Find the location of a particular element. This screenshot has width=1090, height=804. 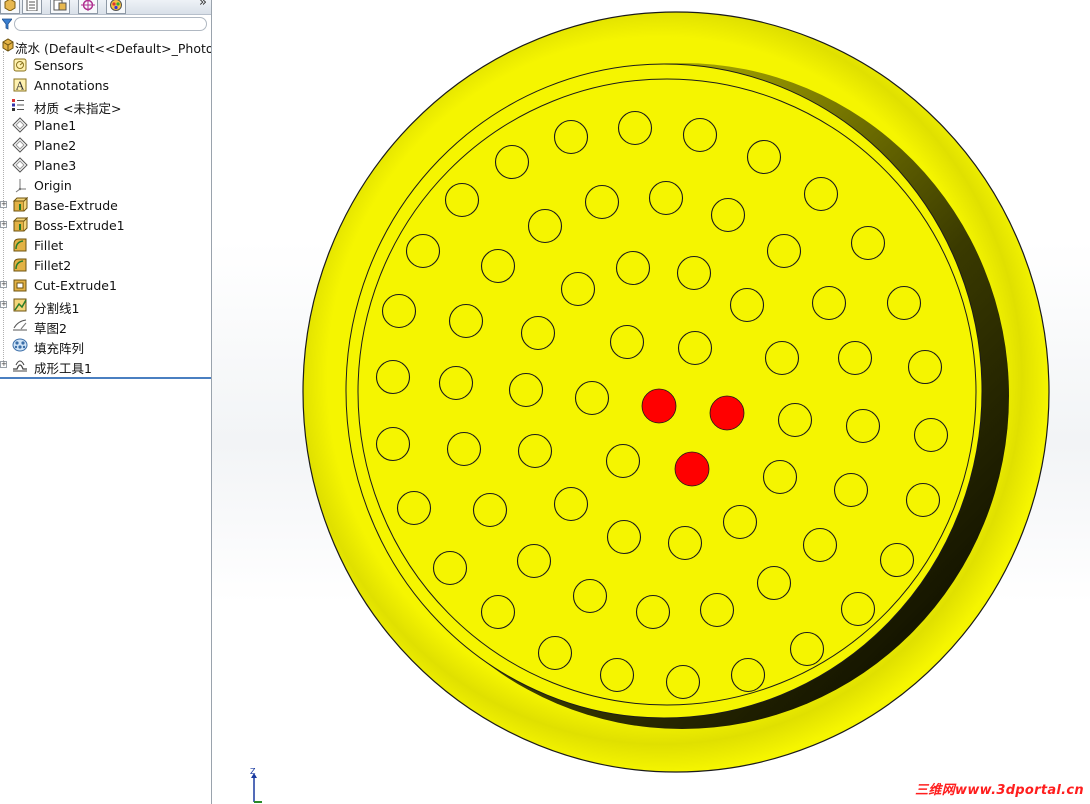

tree-item-annotations: A Annotations is located at coordinates (105, 85).